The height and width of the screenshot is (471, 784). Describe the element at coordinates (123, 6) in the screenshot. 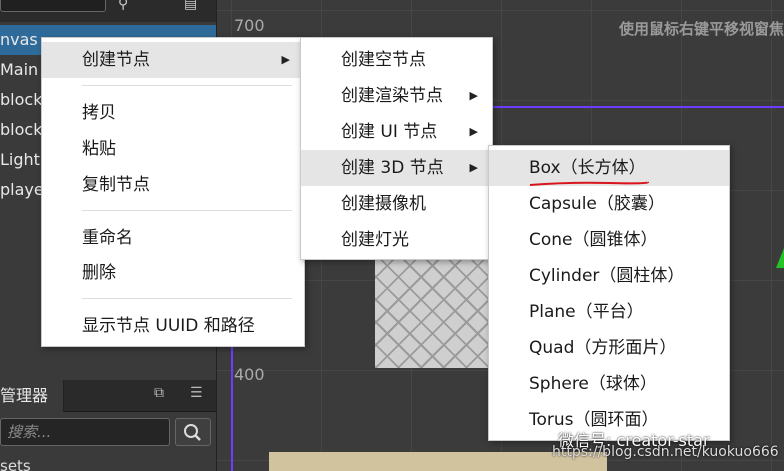

I see `search-icon: ⚲` at that location.